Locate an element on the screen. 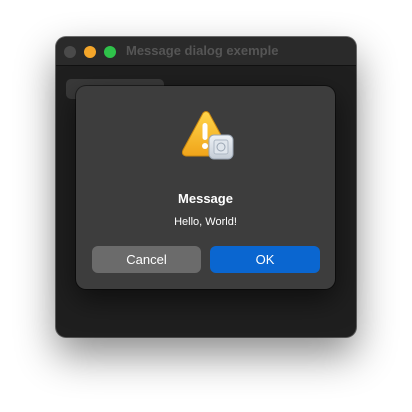 This screenshot has height=412, width=412. minimize-window-button is located at coordinates (90, 52).